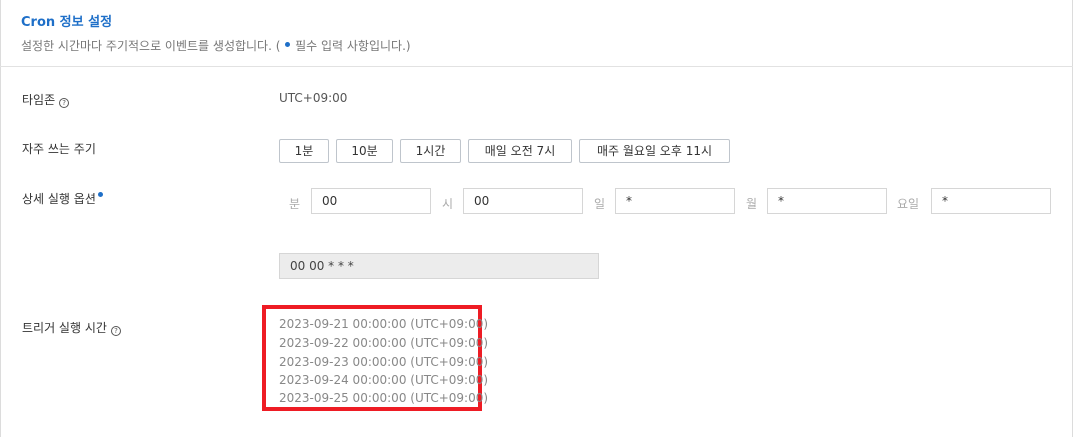 Image resolution: width=1073 pixels, height=437 pixels. Describe the element at coordinates (304, 151) in the screenshot. I see `preset-1min-button: 1분` at that location.